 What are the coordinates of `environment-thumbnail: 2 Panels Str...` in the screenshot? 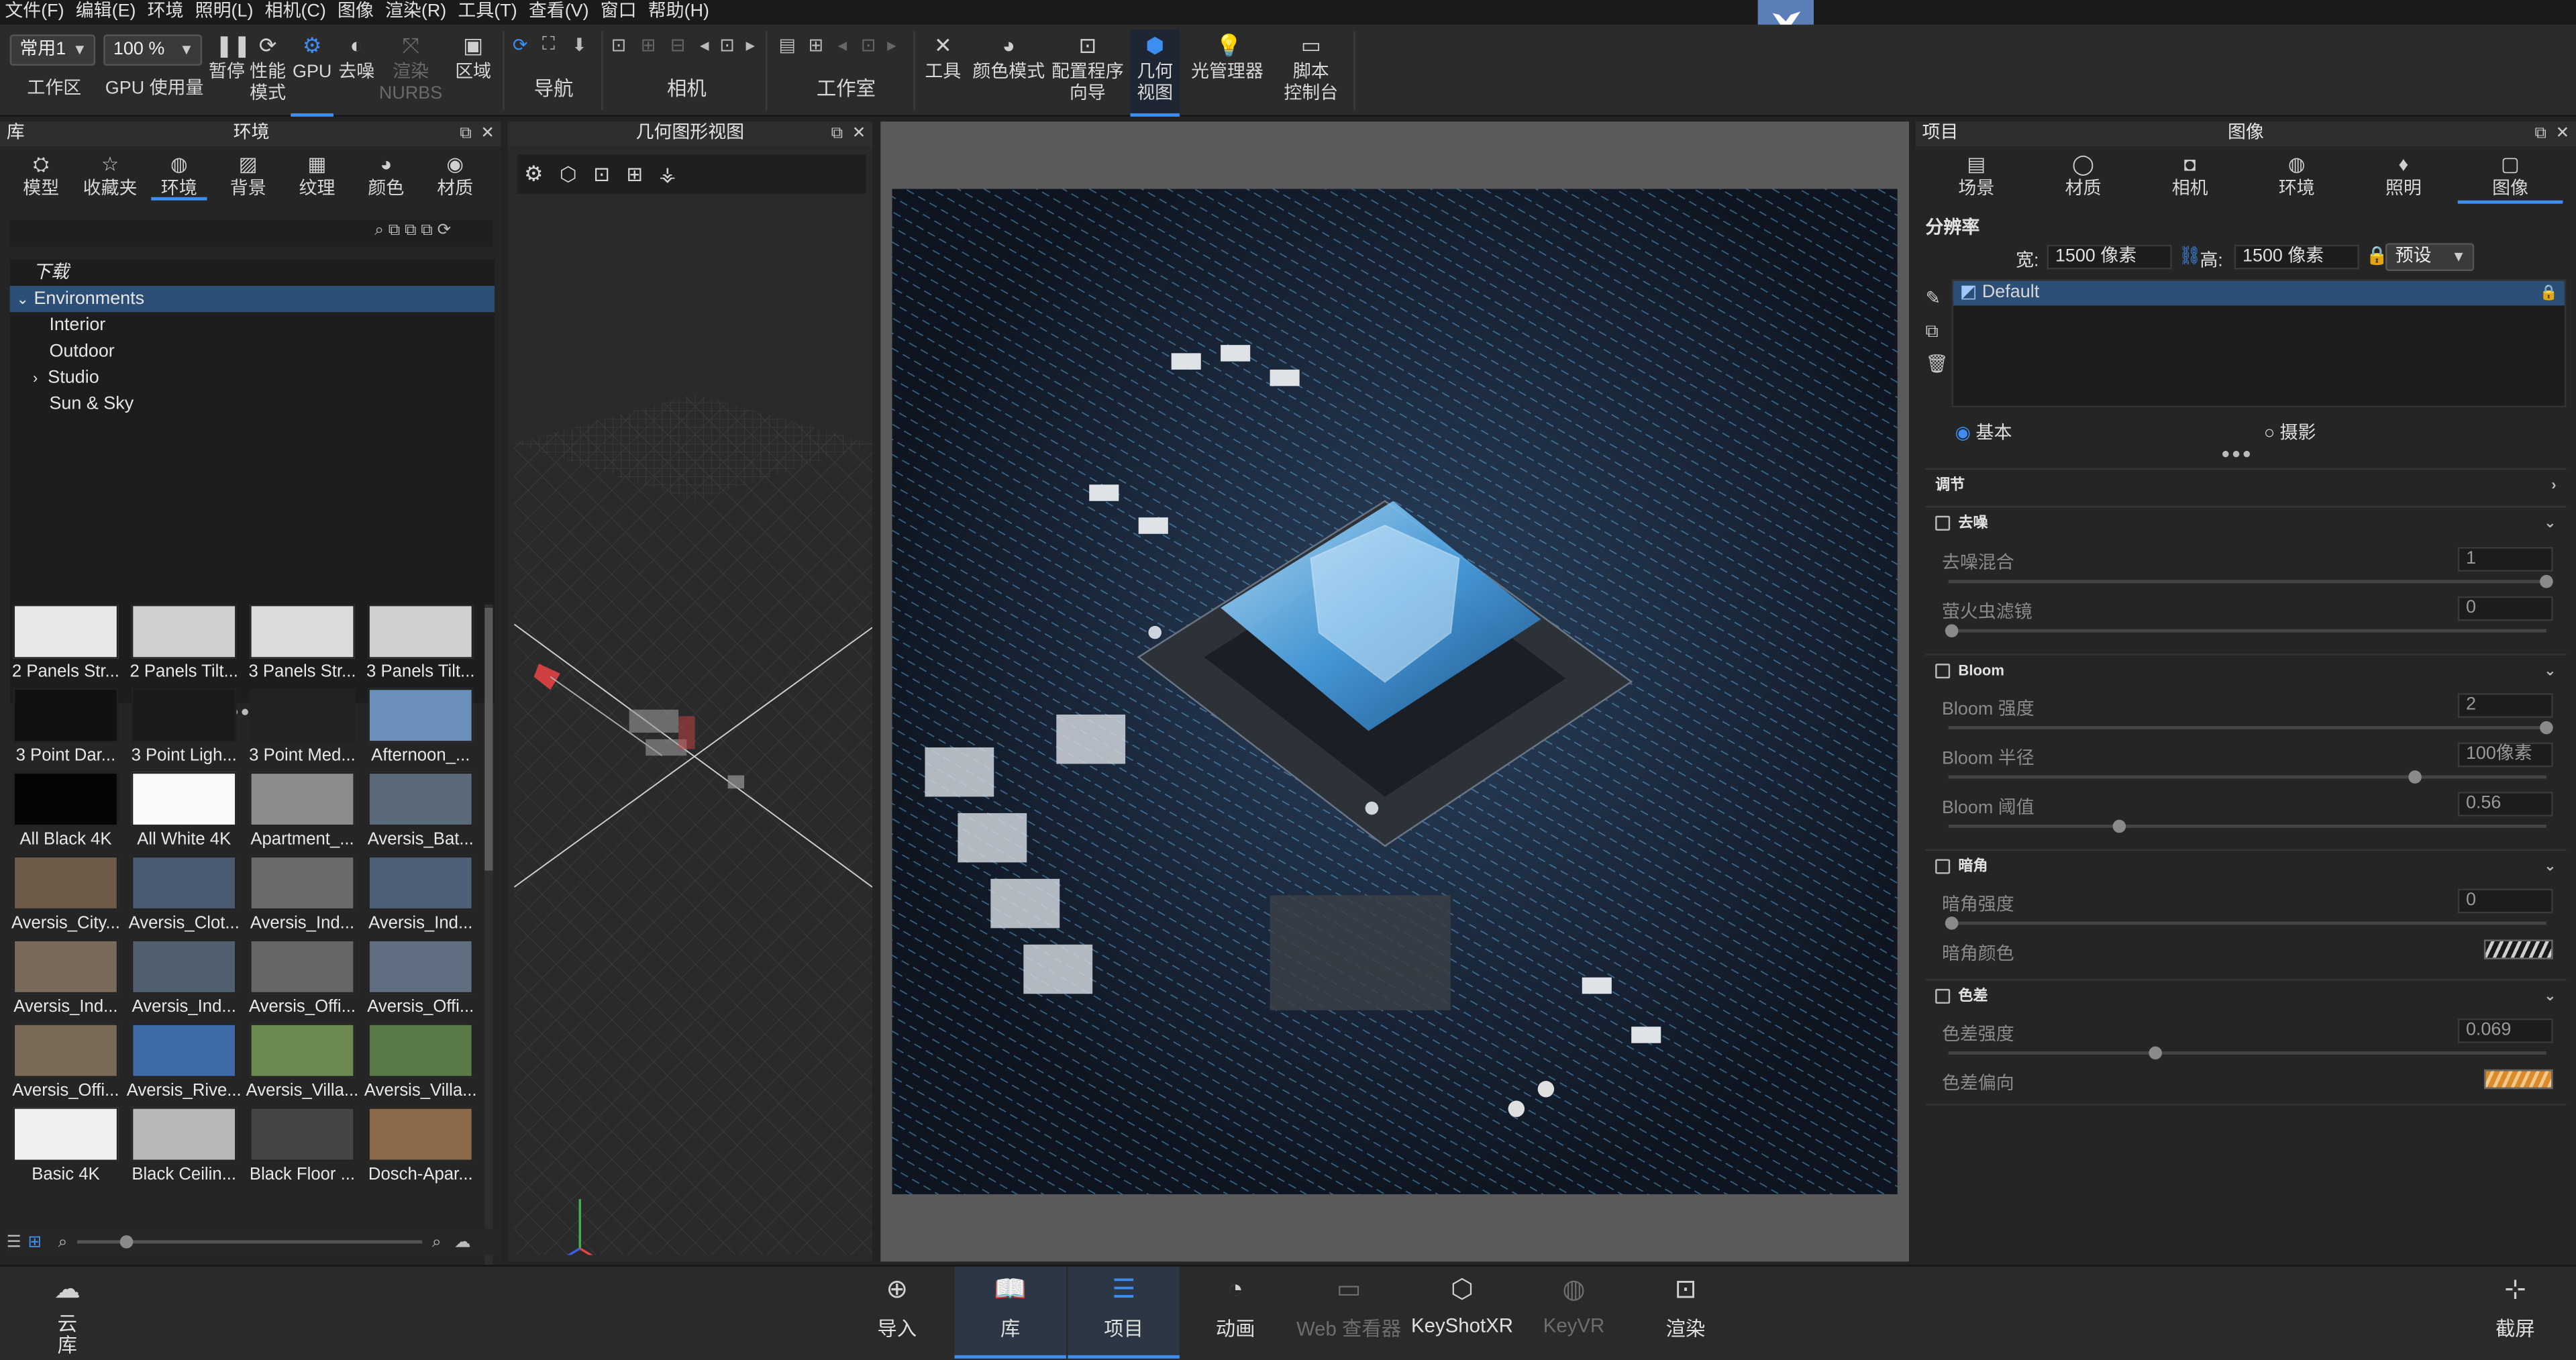 It's located at (66, 646).